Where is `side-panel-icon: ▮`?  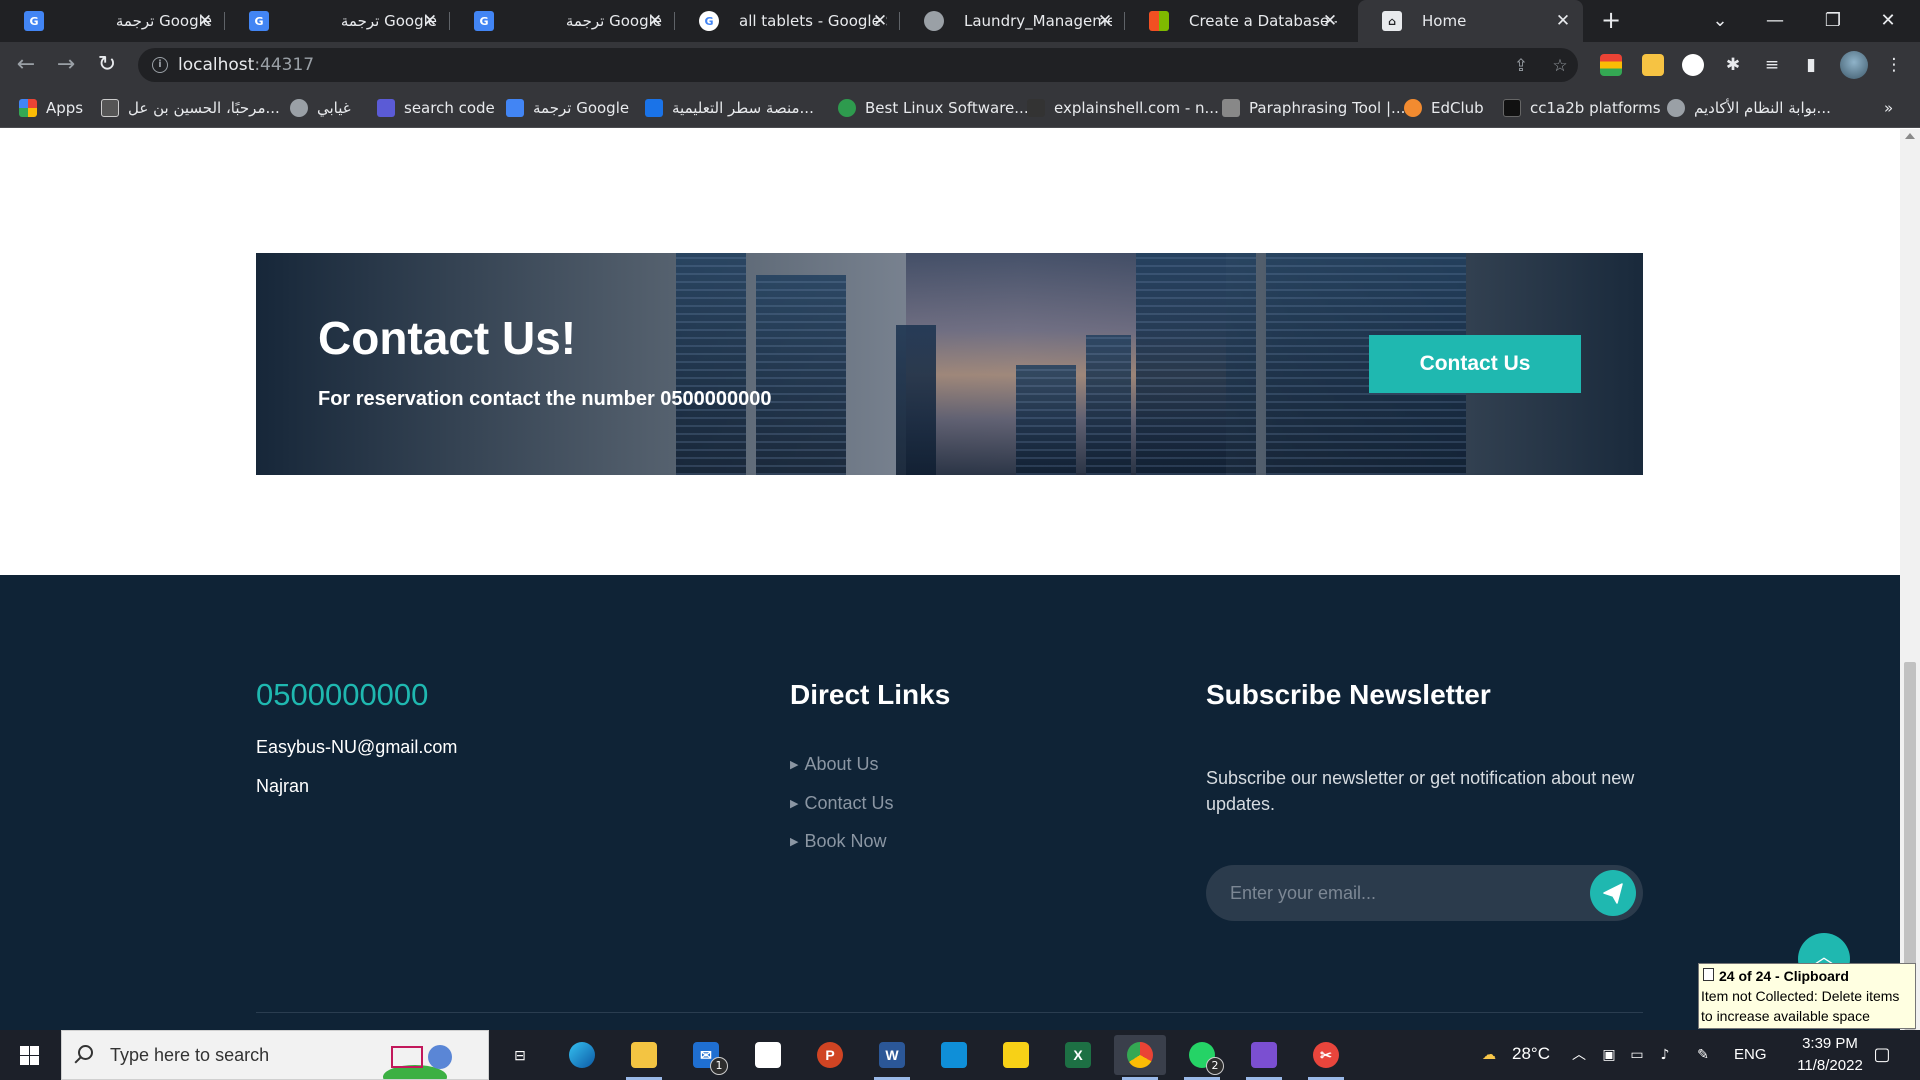 side-panel-icon: ▮ is located at coordinates (1811, 65).